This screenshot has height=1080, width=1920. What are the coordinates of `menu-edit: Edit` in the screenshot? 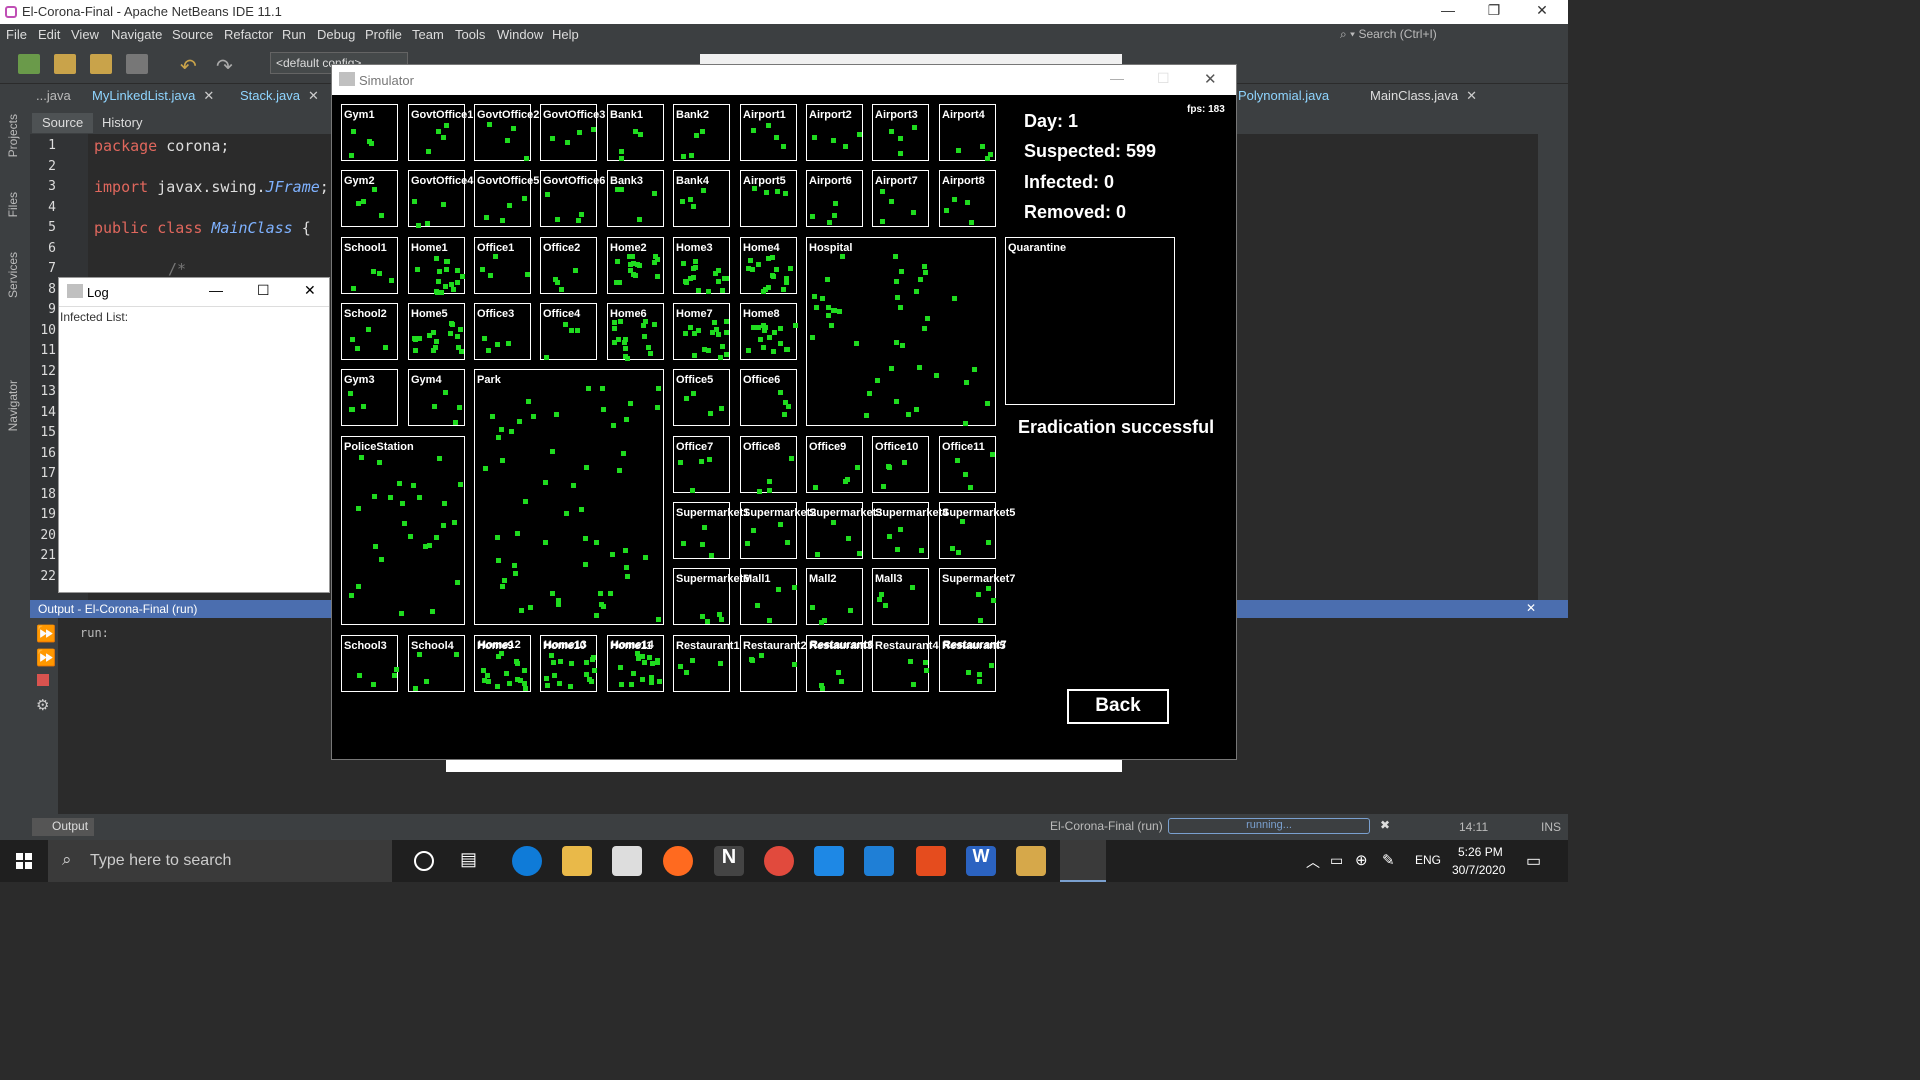 It's located at (49, 34).